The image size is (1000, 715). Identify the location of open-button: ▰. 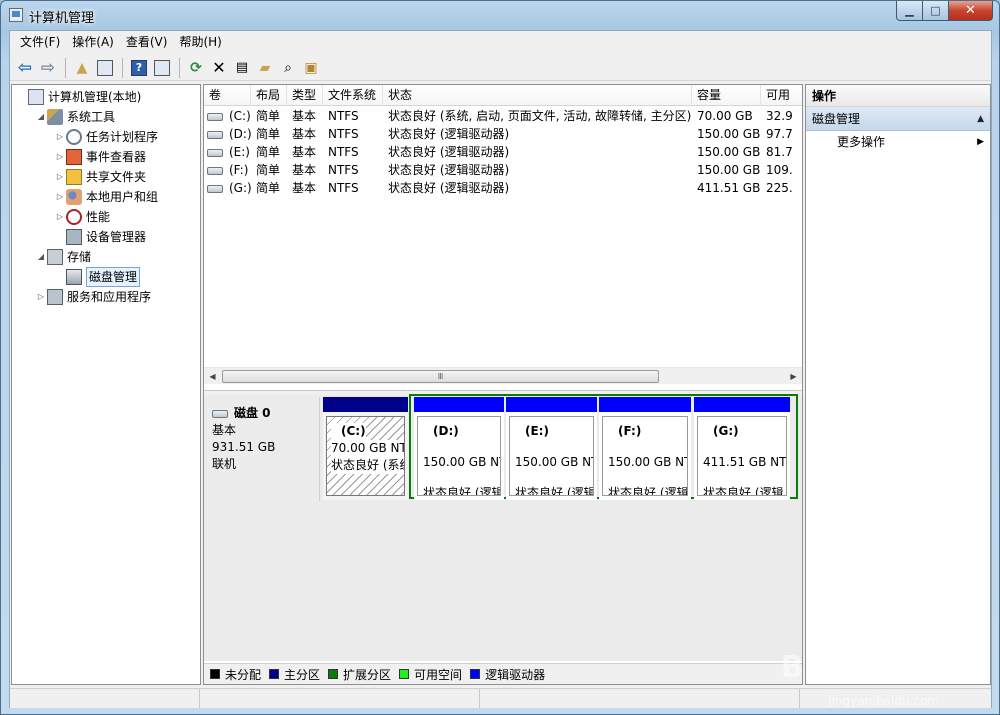
(265, 68).